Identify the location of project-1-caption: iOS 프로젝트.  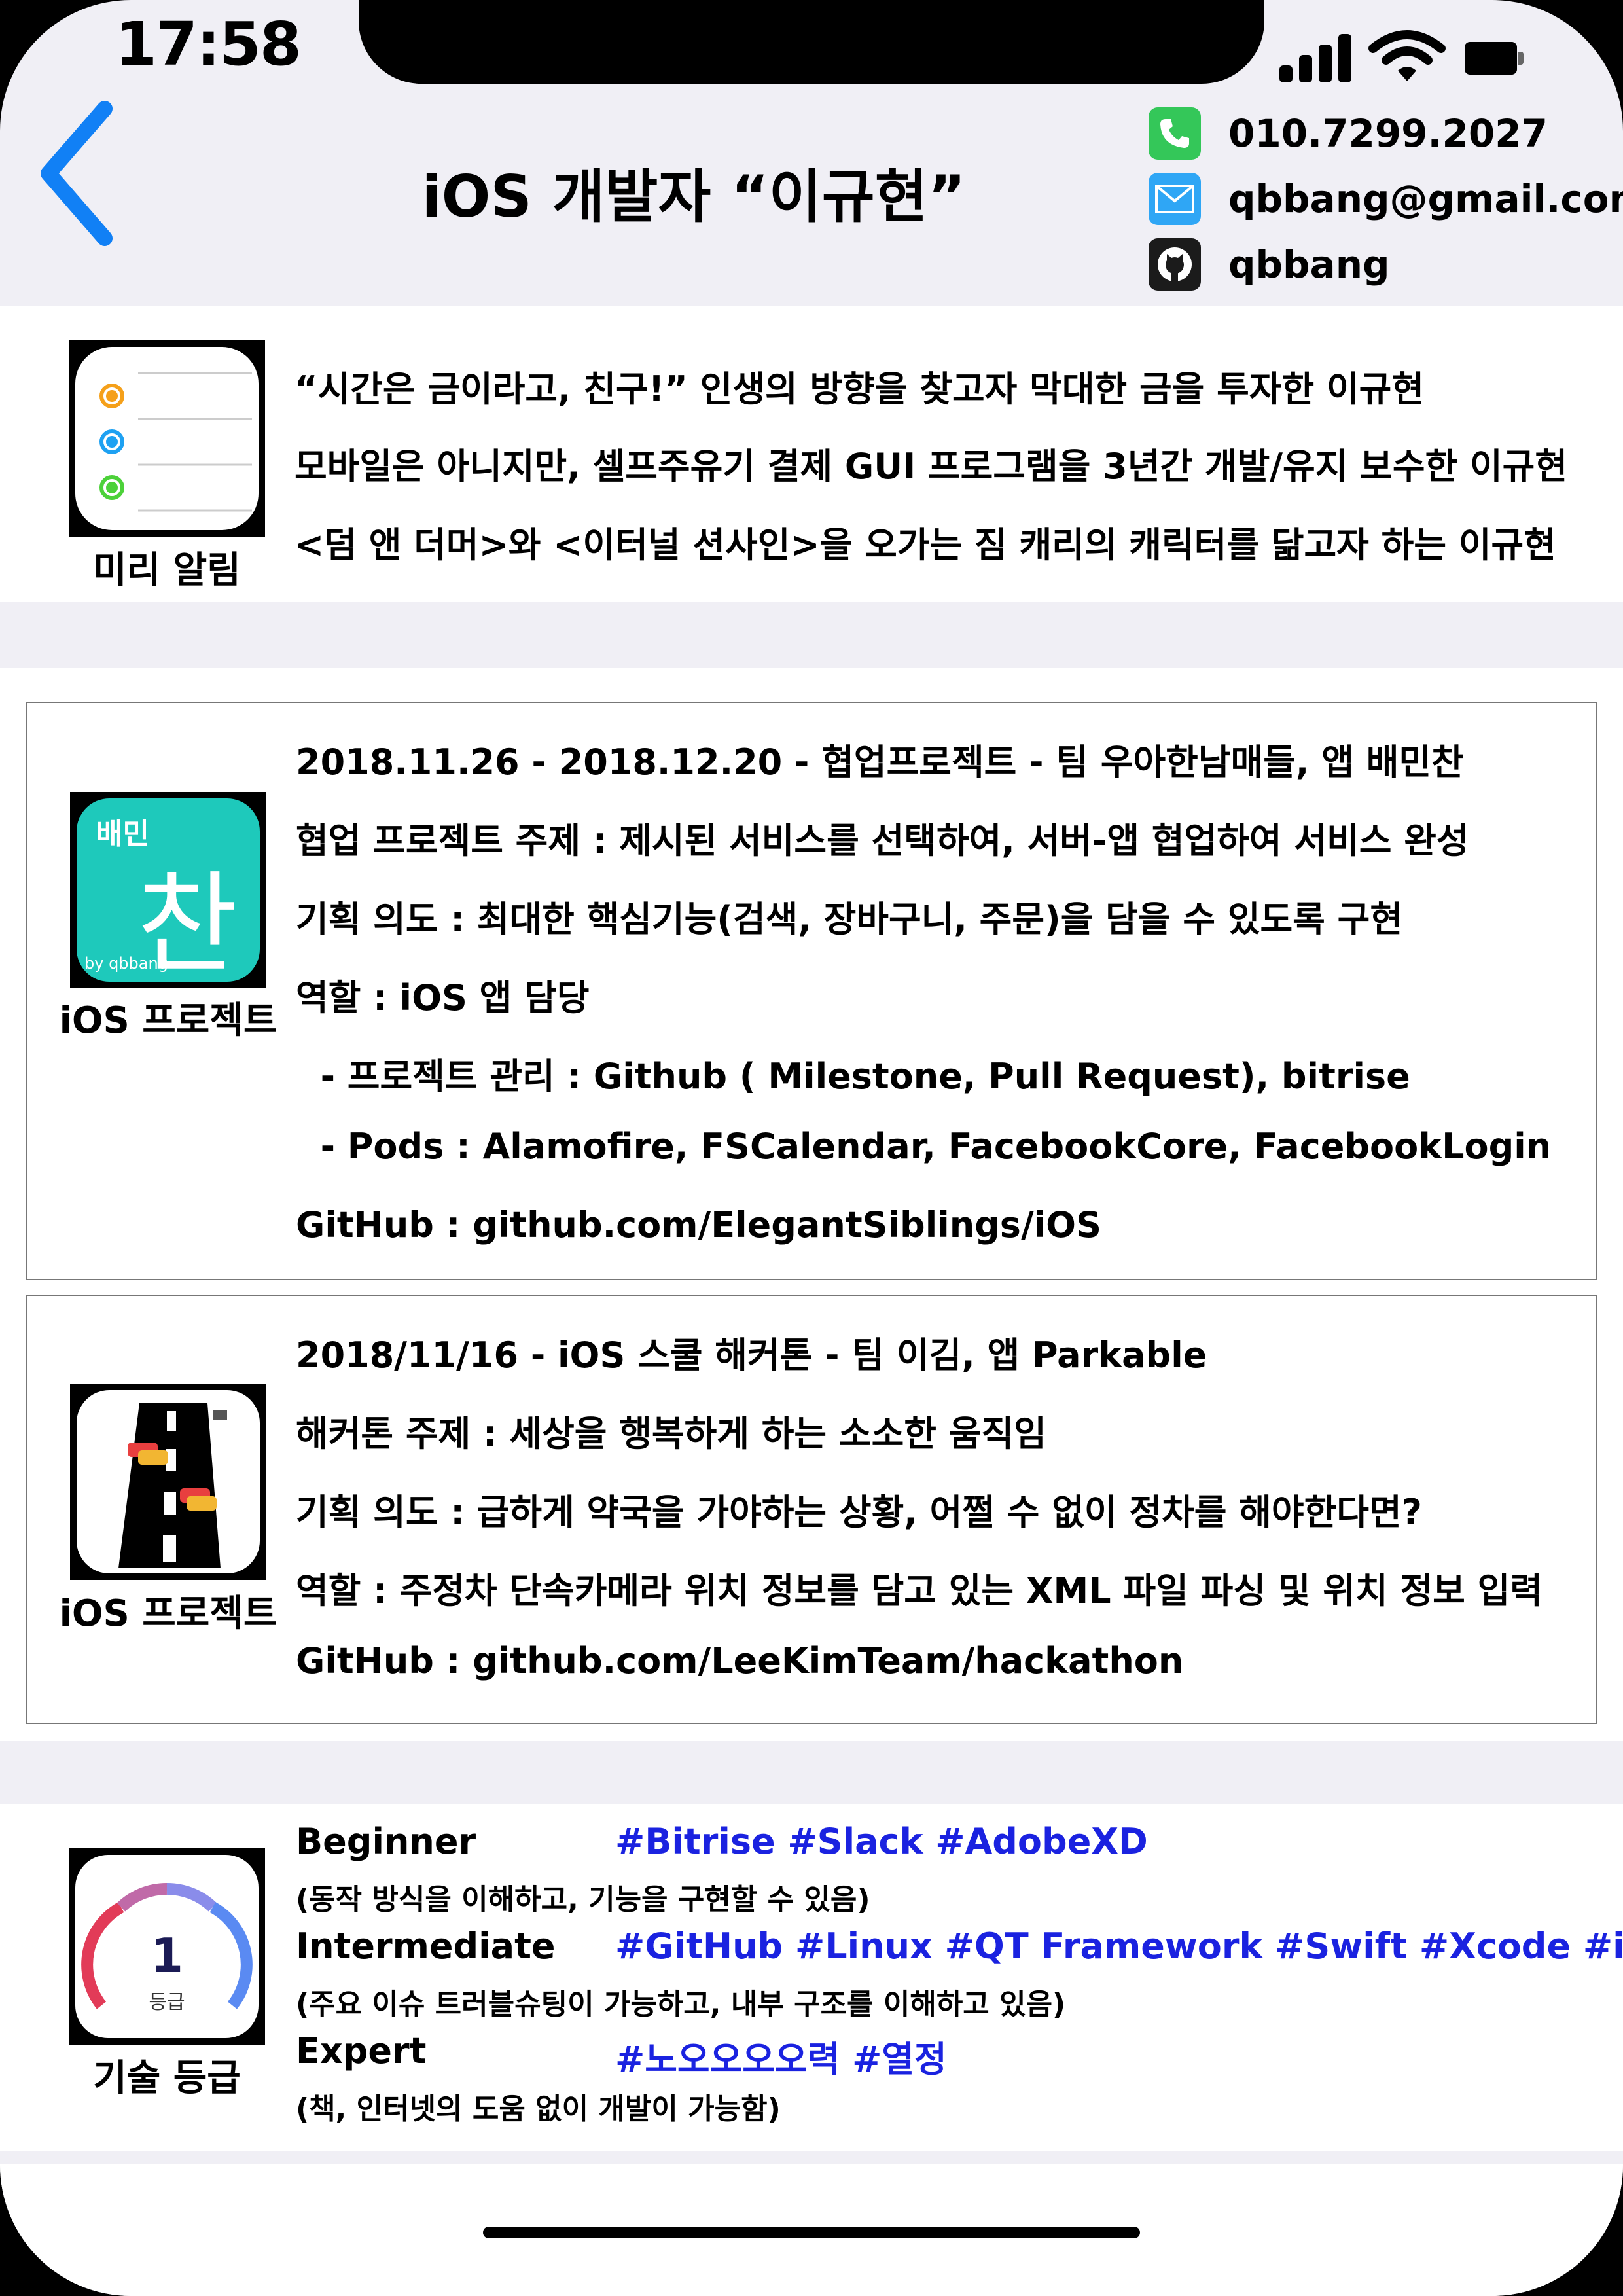
(168, 1020).